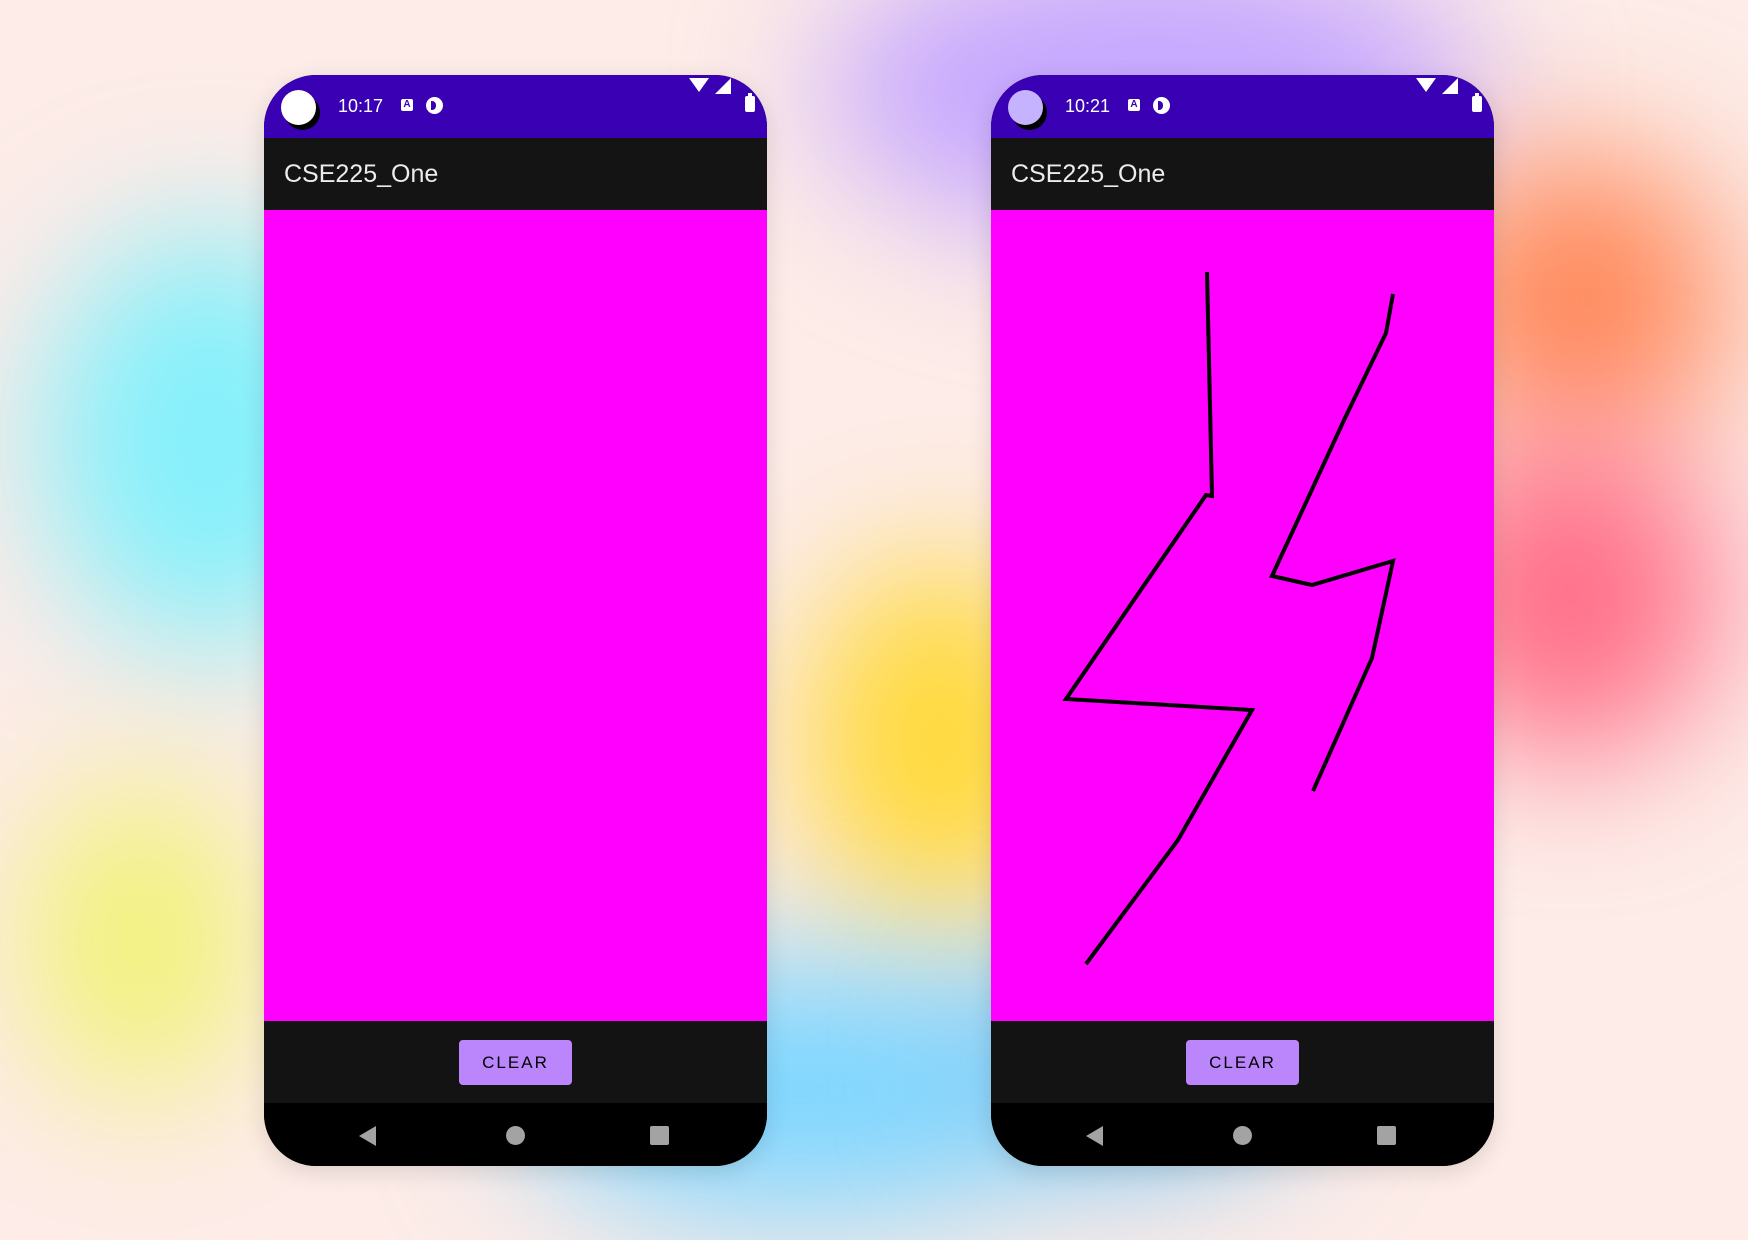 The width and height of the screenshot is (1748, 1240). I want to click on status-bar: 10:17 A, so click(515, 106).